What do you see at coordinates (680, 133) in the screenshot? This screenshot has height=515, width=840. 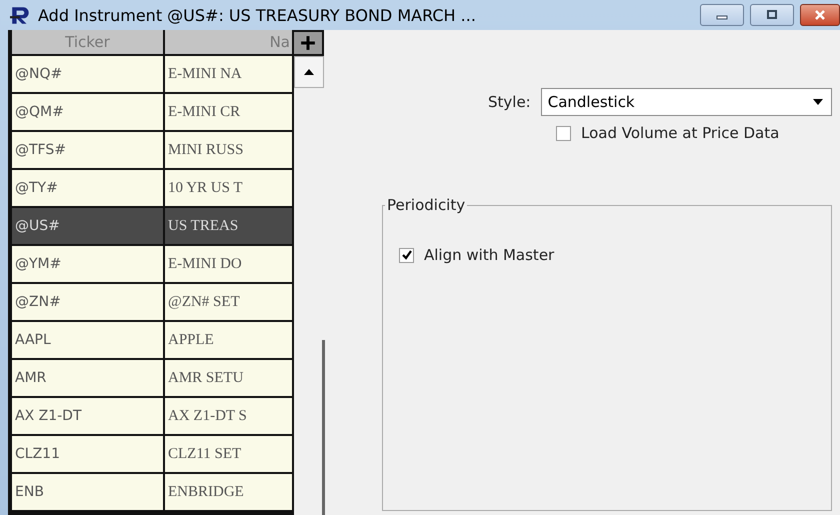 I see `checkbox-label: Load Volume at Price Data` at bounding box center [680, 133].